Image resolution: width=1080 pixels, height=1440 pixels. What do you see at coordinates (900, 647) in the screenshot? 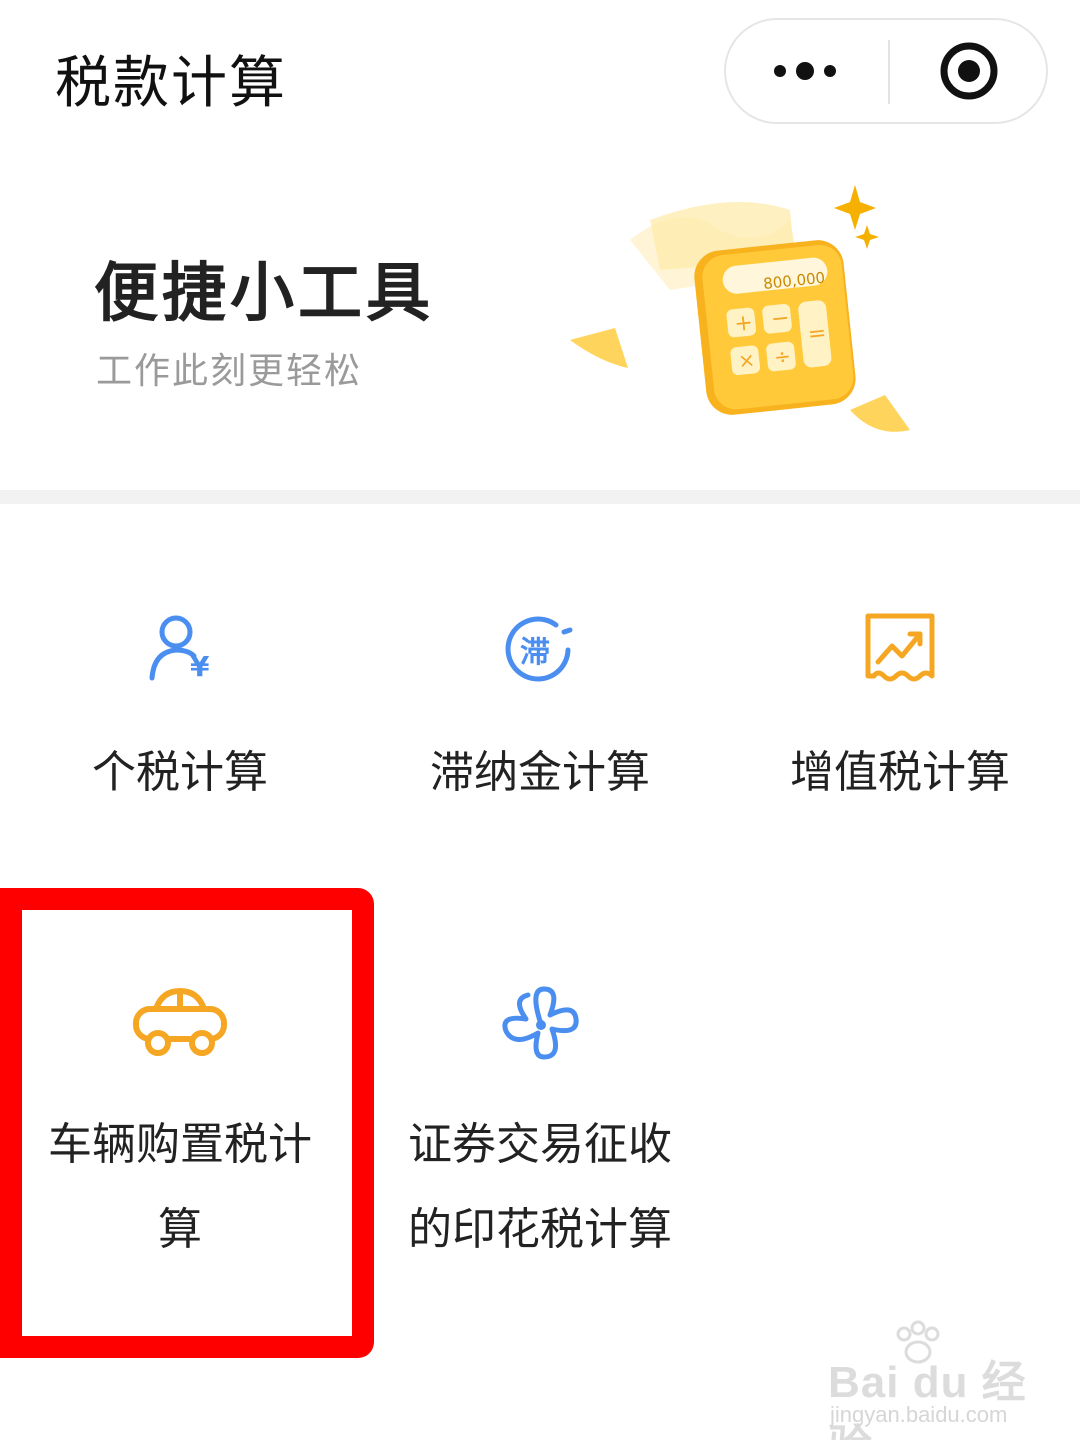
I see `trend-chart-icon` at bounding box center [900, 647].